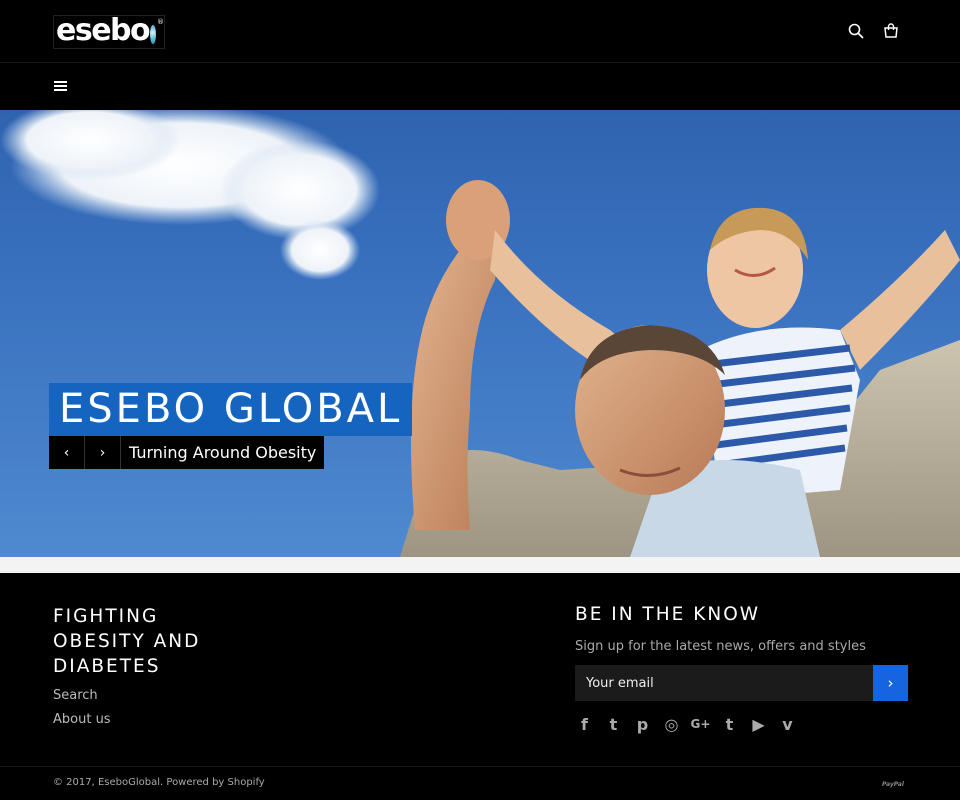 Image resolution: width=960 pixels, height=800 pixels. What do you see at coordinates (584, 724) in the screenshot?
I see `facebook-icon: f` at bounding box center [584, 724].